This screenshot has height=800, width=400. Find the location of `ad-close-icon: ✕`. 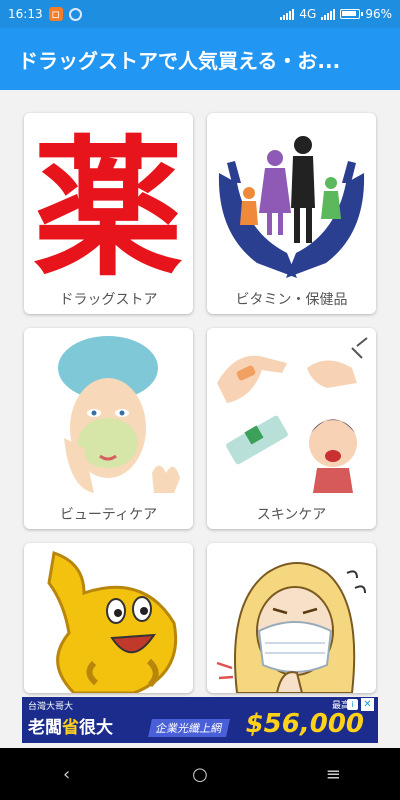

ad-close-icon: ✕ is located at coordinates (367, 704).